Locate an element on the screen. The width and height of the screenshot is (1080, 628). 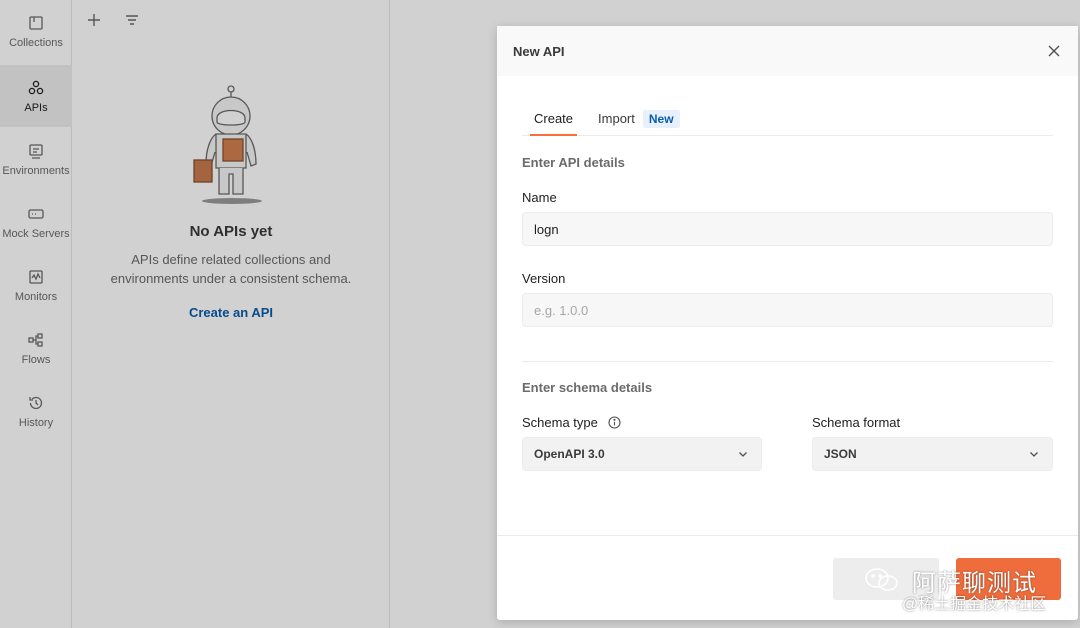
tab-create: Create is located at coordinates (553, 123).